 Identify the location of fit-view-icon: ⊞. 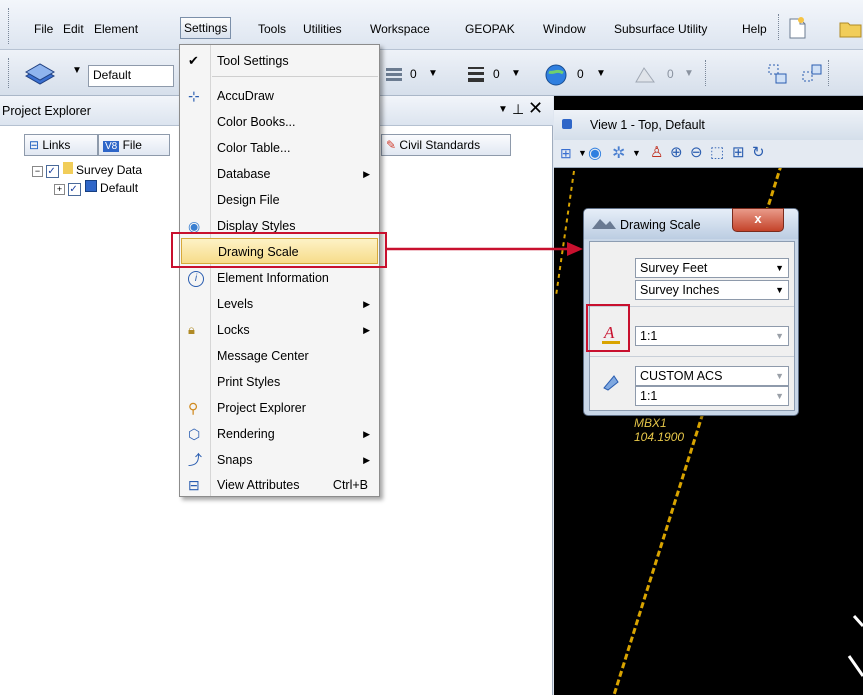
(738, 152).